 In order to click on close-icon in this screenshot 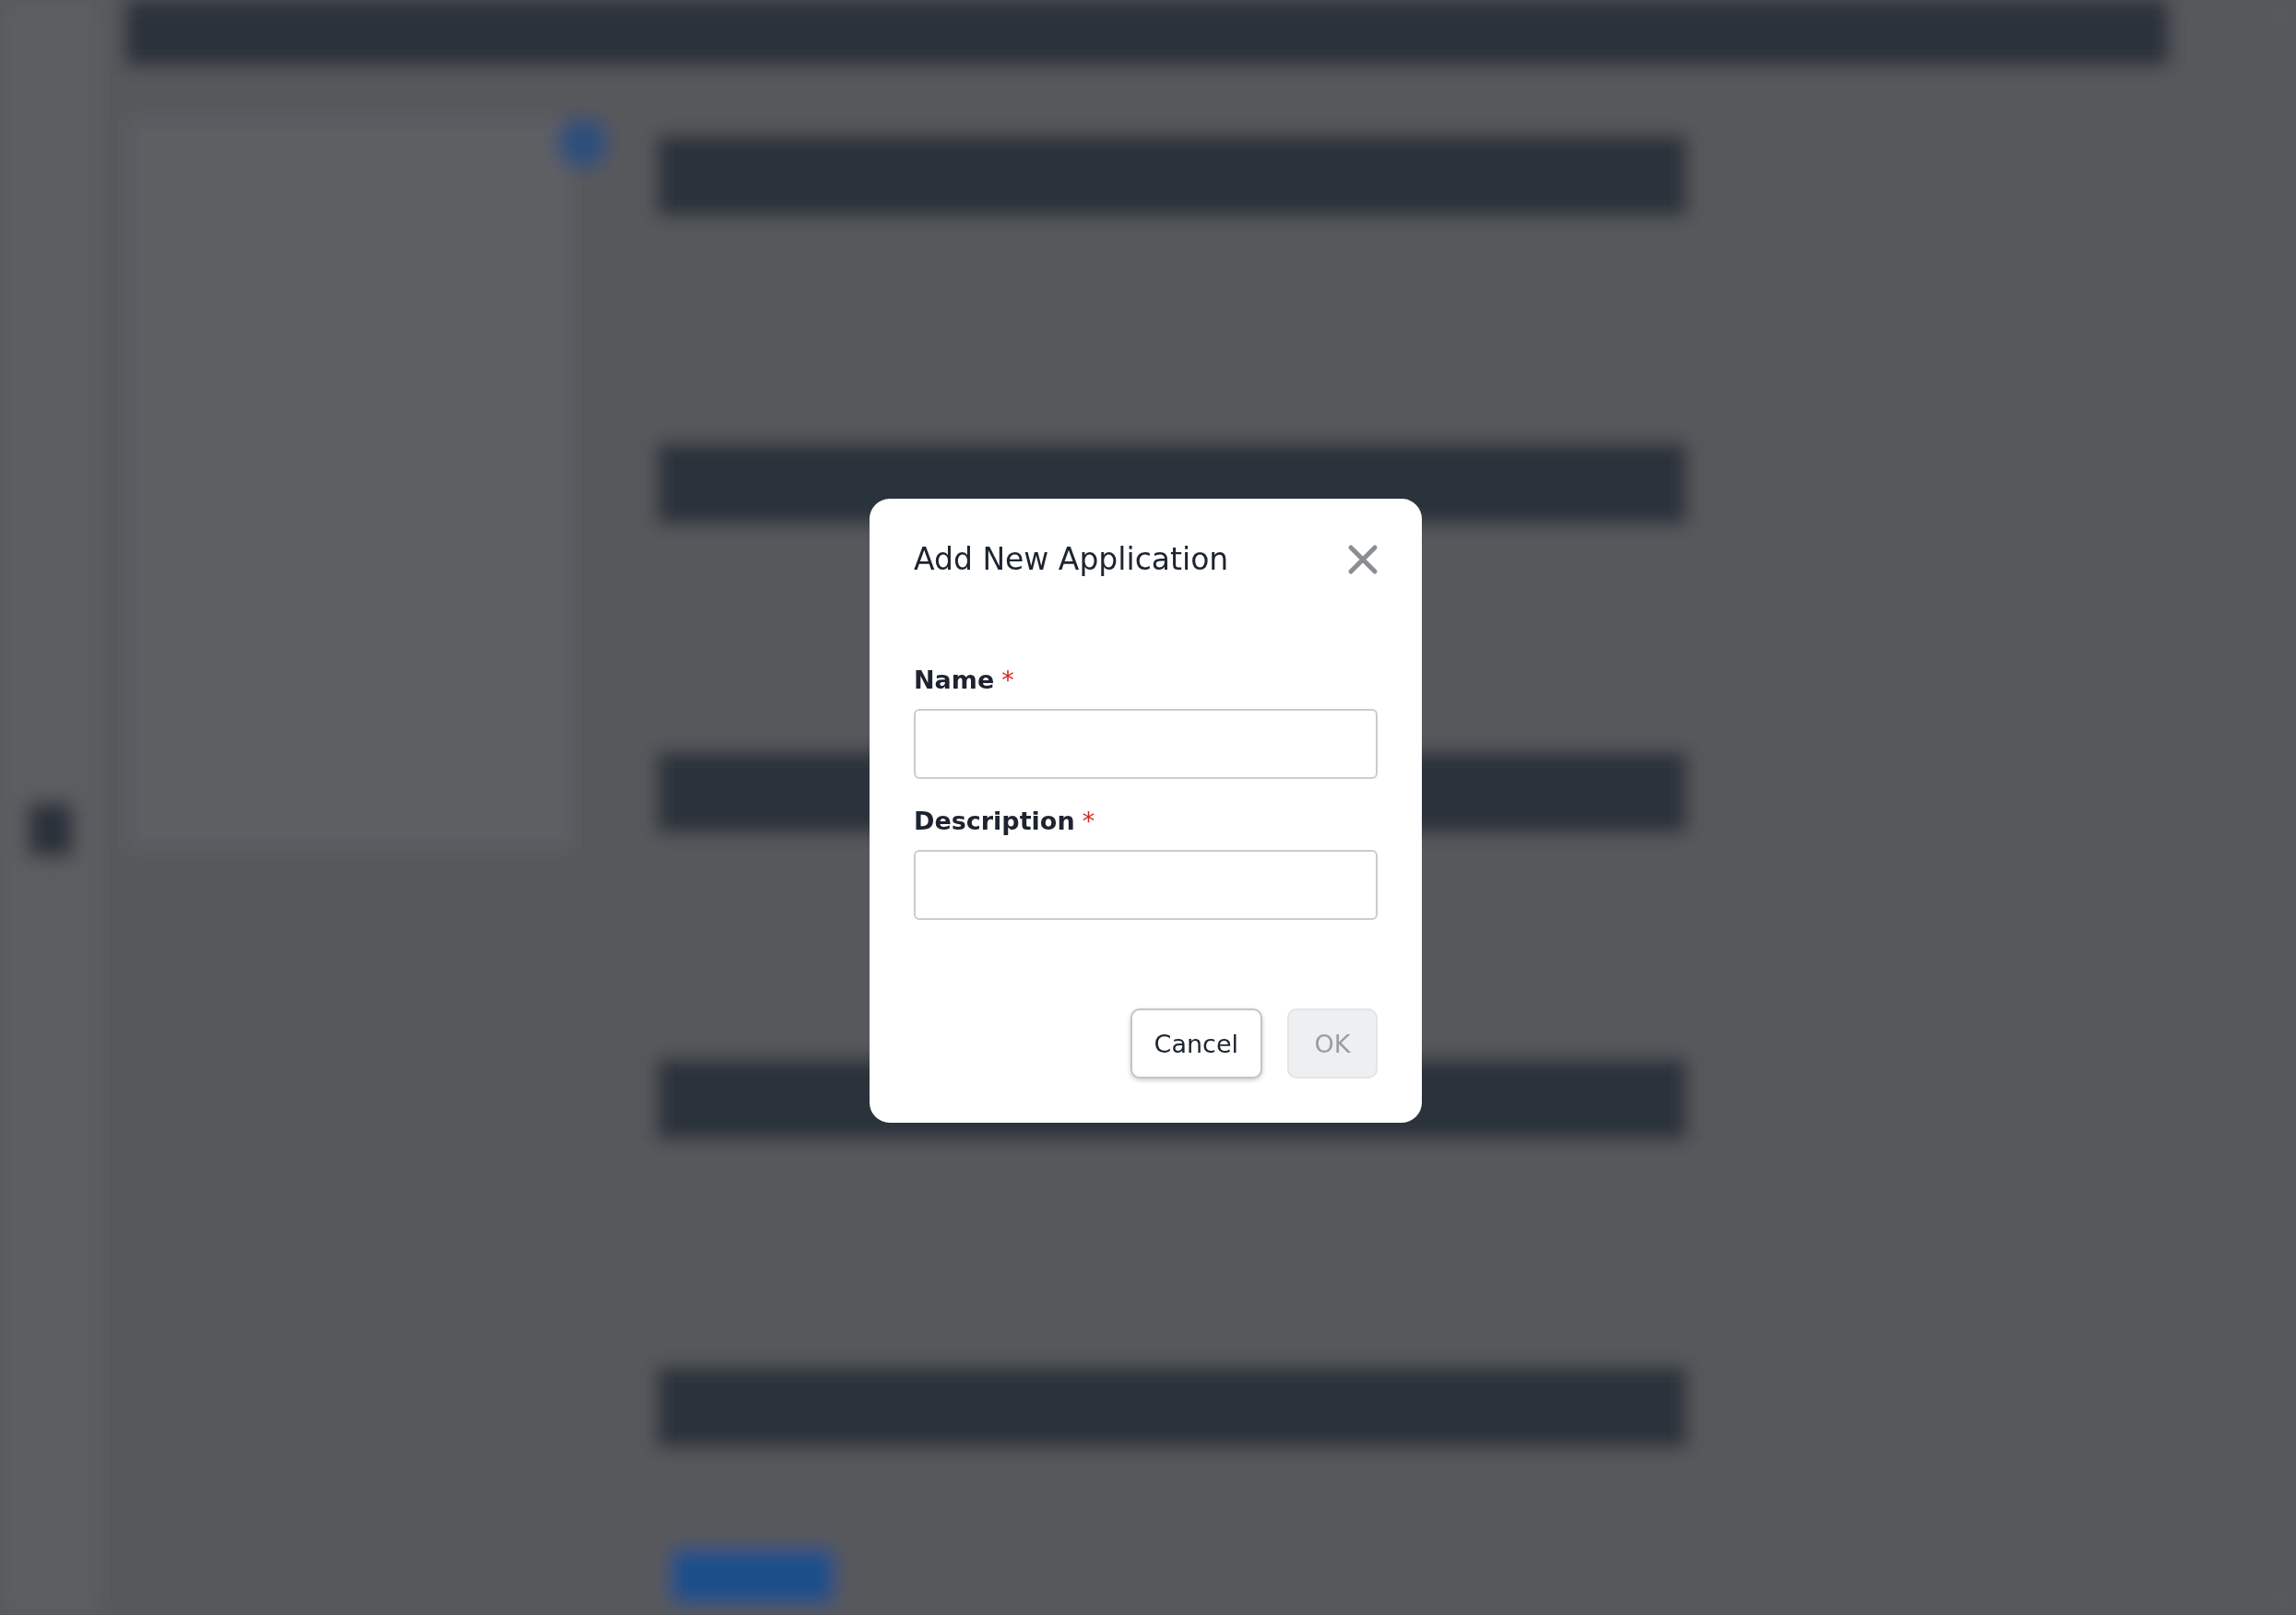, I will do `click(1363, 559)`.